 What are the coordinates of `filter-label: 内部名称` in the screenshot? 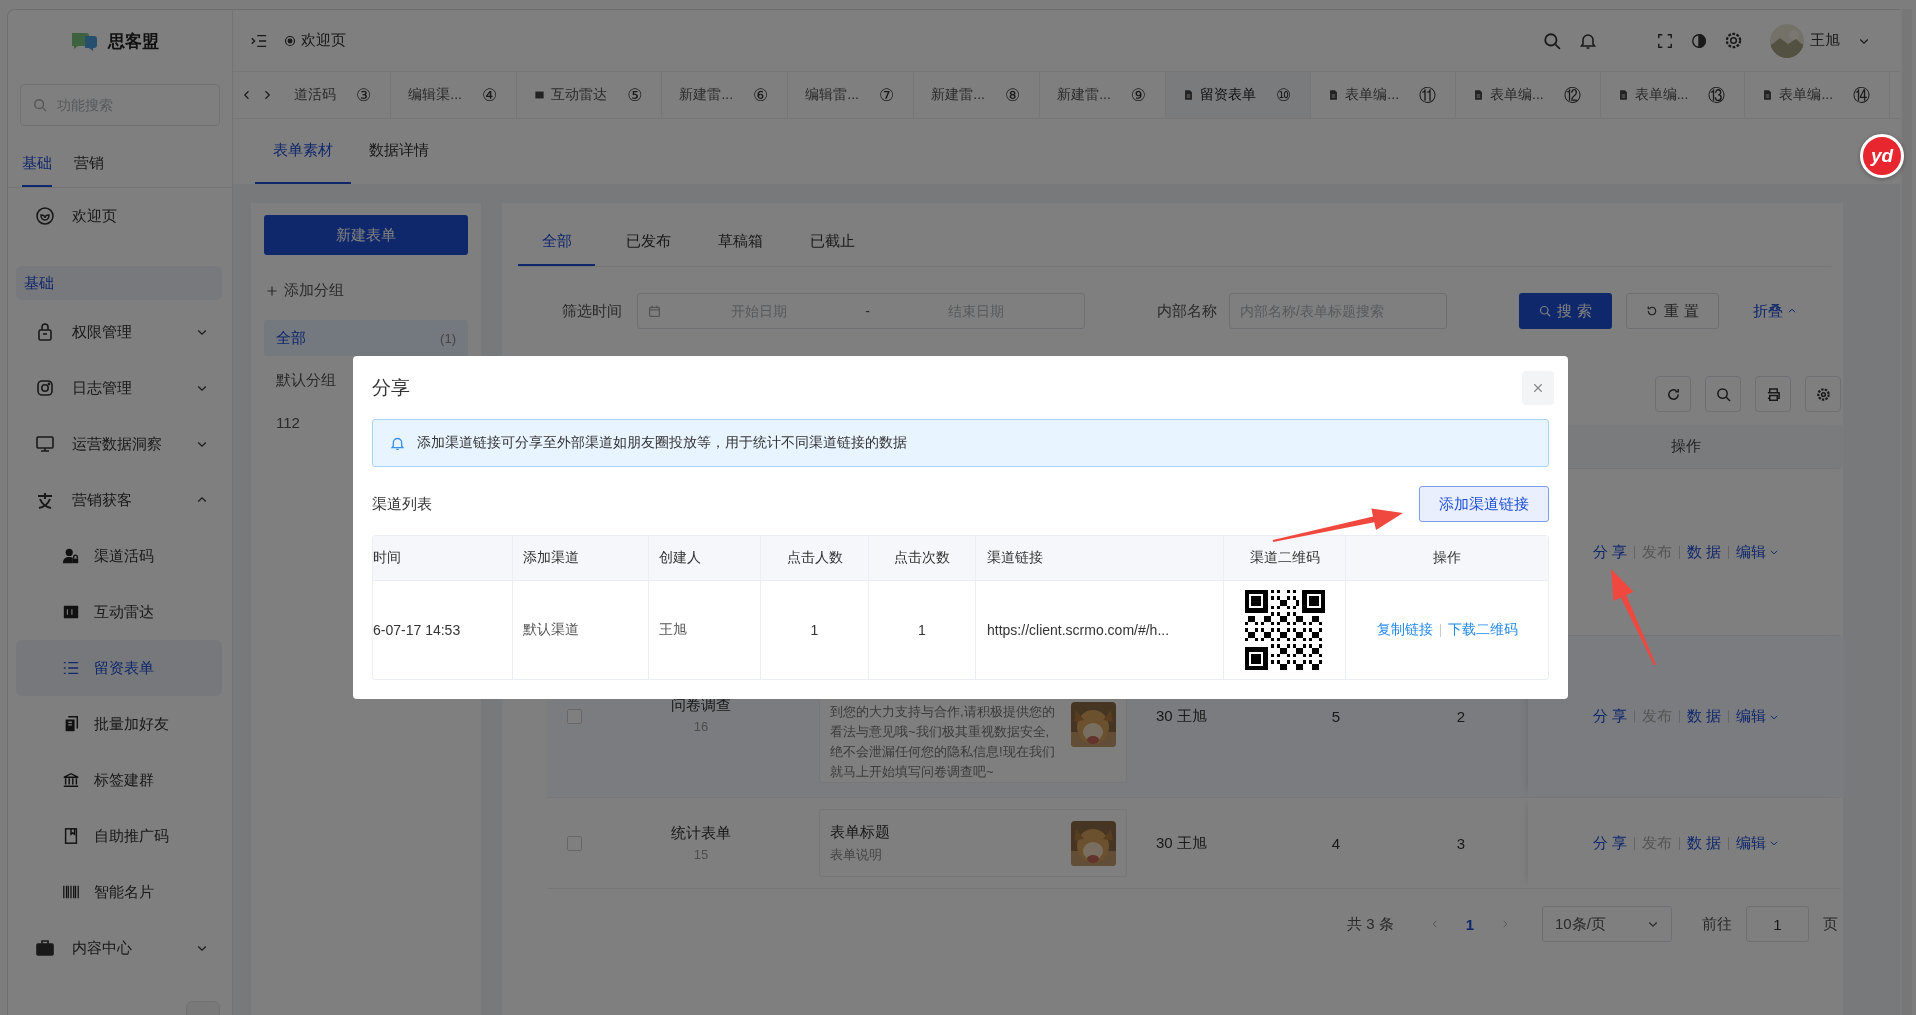 It's located at (1186, 311).